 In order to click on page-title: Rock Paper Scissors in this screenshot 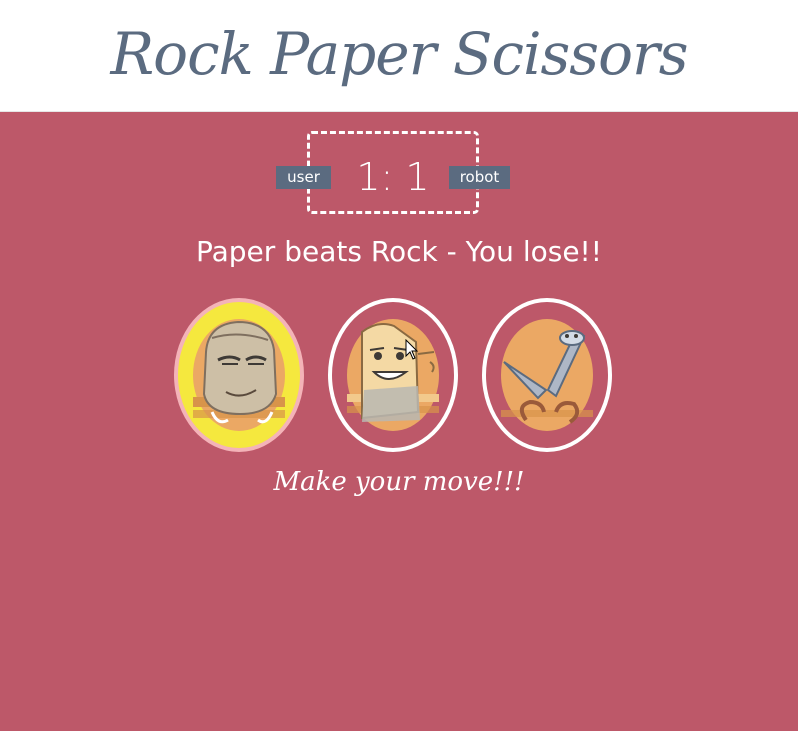, I will do `click(399, 54)`.